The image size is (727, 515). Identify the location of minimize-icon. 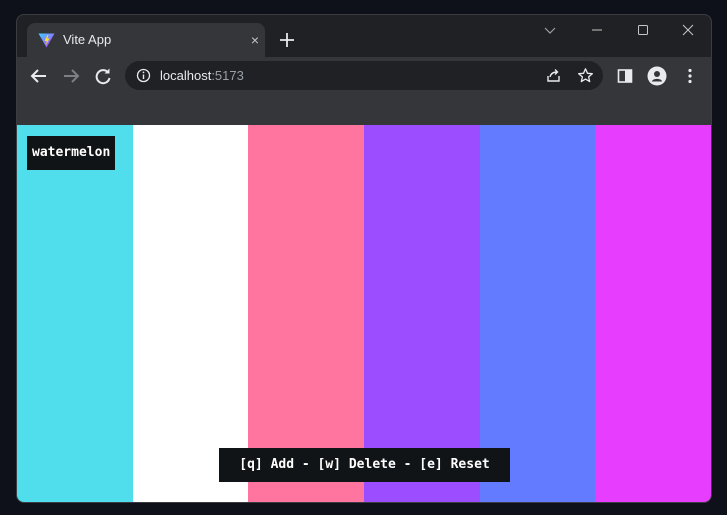
(597, 30).